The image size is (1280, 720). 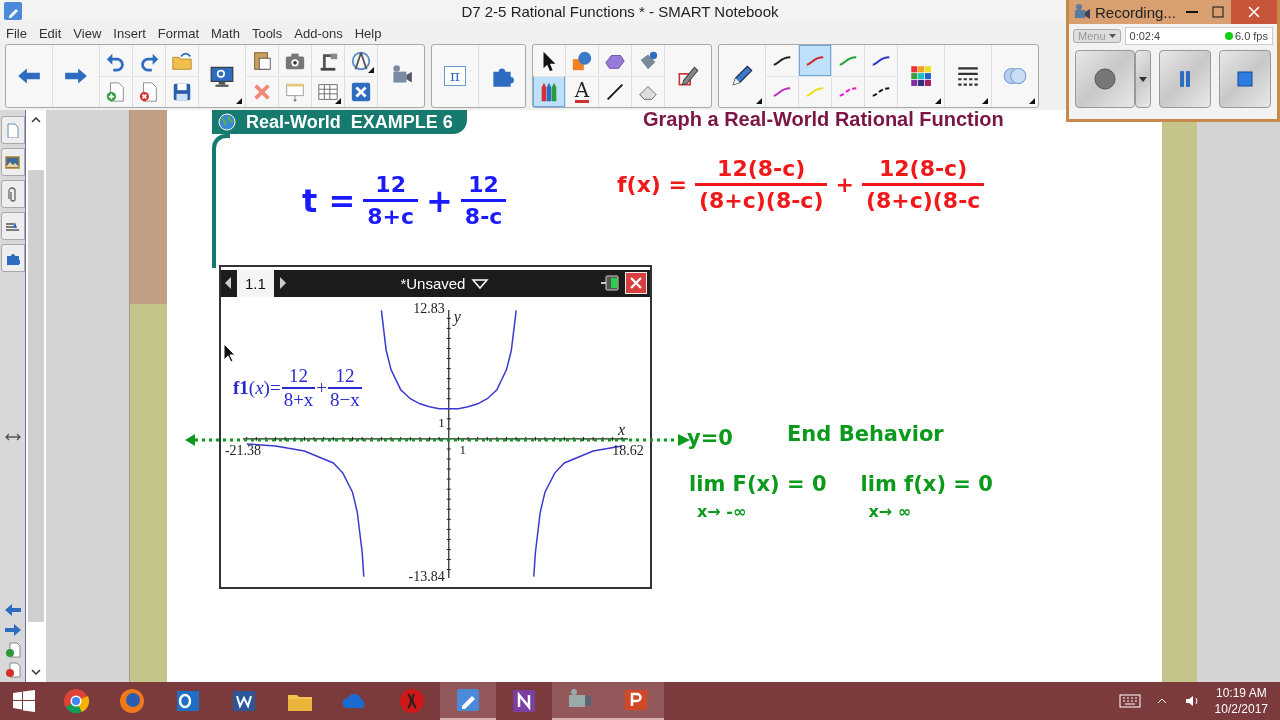 I want to click on denominator: 8−x, so click(x=345, y=399).